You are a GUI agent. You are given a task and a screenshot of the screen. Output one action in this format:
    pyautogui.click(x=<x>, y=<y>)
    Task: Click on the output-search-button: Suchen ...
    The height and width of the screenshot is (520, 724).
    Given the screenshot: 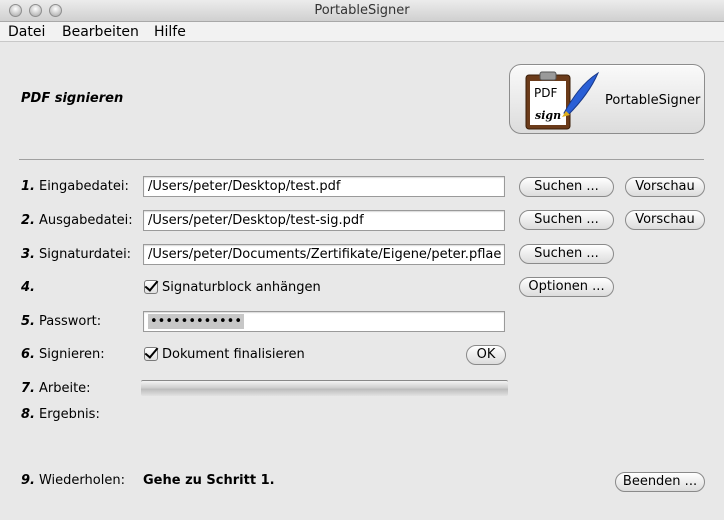 What is the action you would take?
    pyautogui.click(x=566, y=220)
    